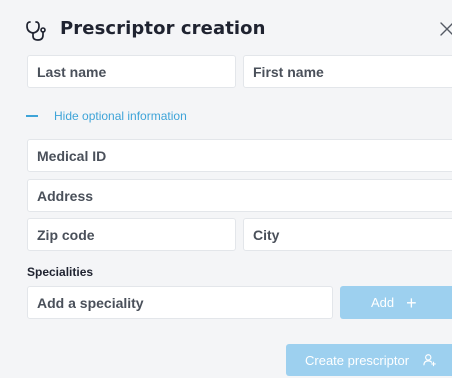  I want to click on dialog-title: Prescriptor creation, so click(163, 28).